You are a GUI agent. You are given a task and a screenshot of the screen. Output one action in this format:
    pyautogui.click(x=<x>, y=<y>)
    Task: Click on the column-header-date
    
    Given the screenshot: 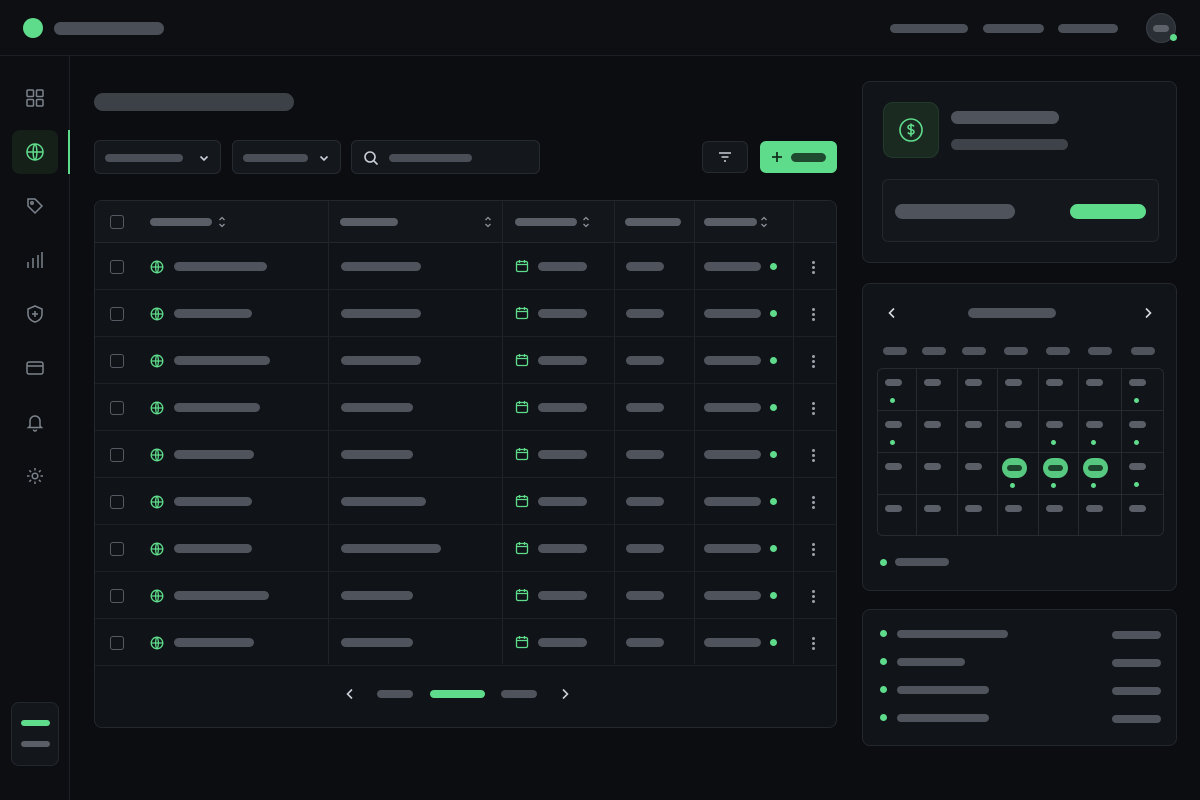 What is the action you would take?
    pyautogui.click(x=546, y=222)
    